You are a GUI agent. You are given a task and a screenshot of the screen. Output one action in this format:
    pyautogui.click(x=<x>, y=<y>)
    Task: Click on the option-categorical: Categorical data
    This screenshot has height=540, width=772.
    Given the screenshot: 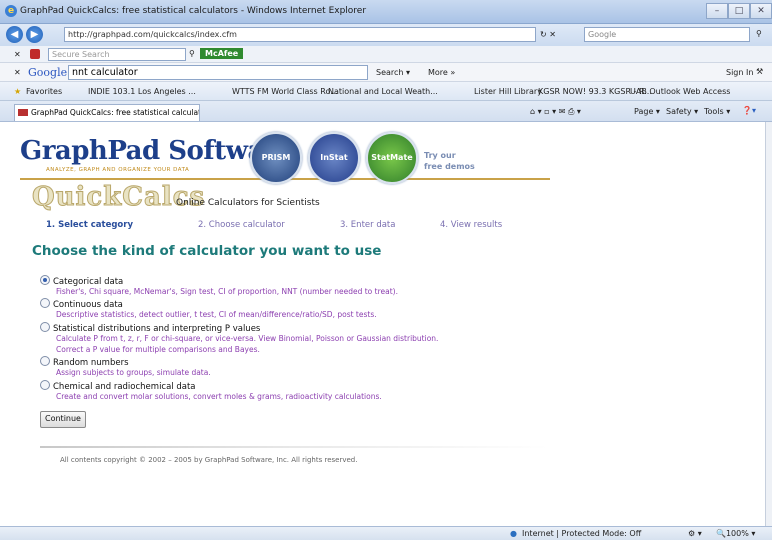 What is the action you would take?
    pyautogui.click(x=81, y=281)
    